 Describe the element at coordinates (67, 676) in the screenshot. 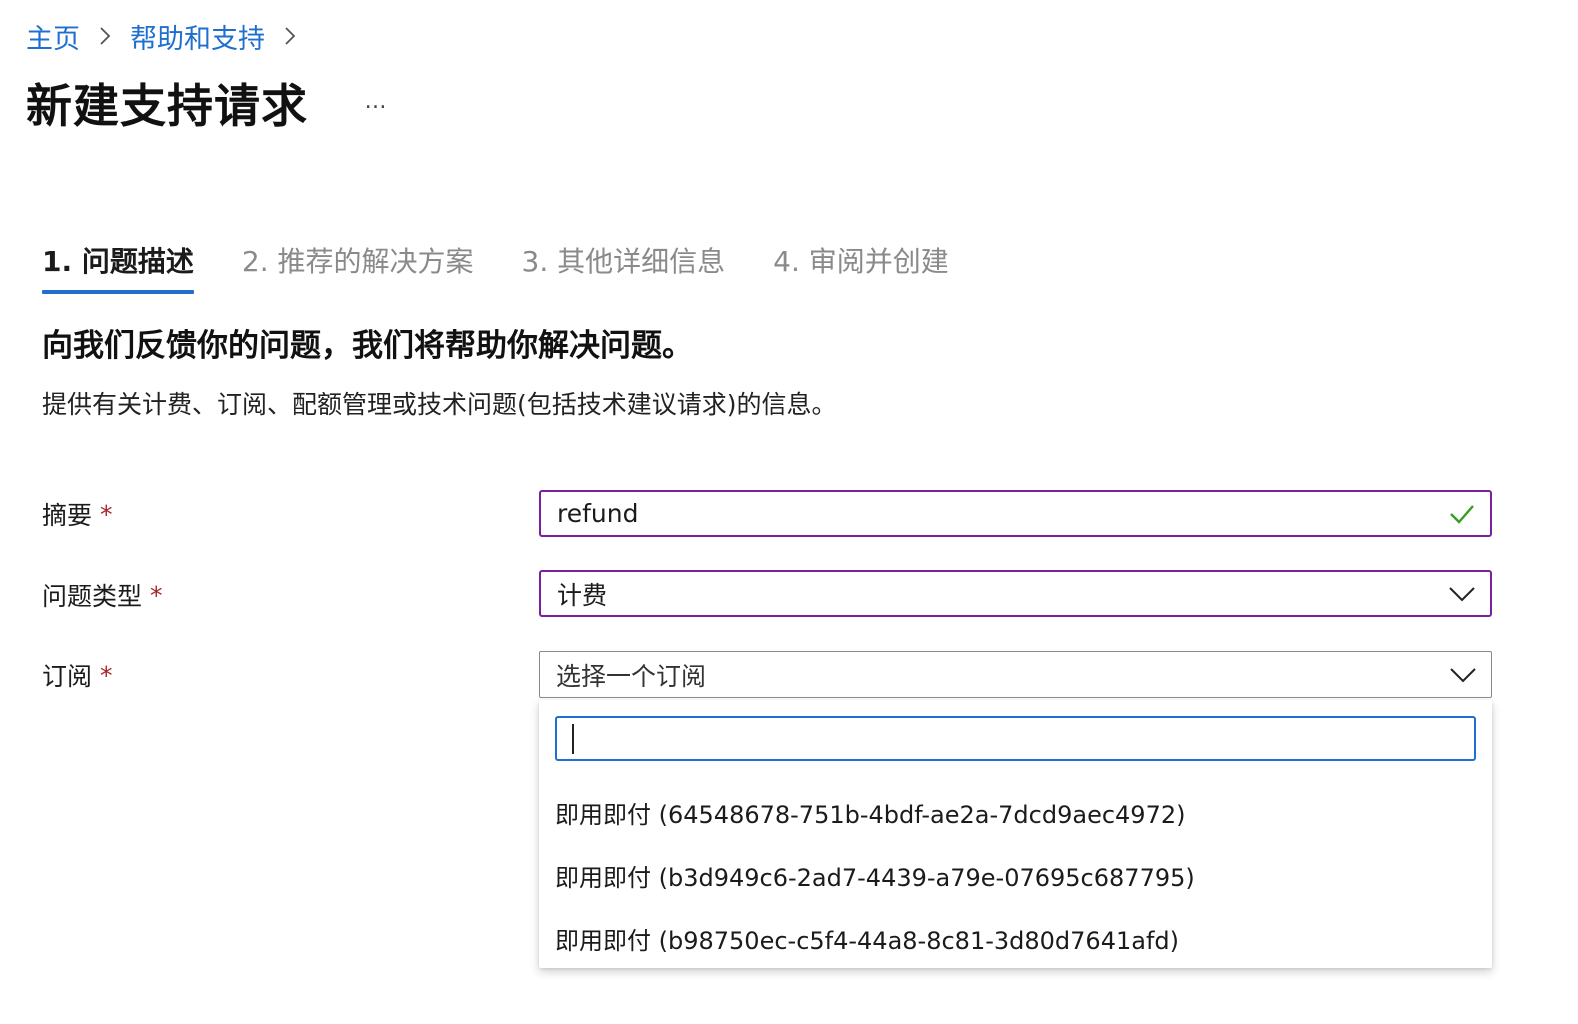

I see `subscription-label-text: 订阅` at that location.